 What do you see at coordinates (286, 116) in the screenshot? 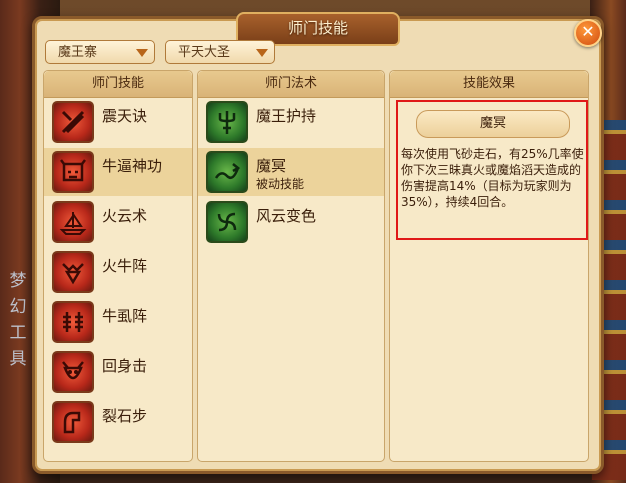
I see `spell-label: 魔王护持` at bounding box center [286, 116].